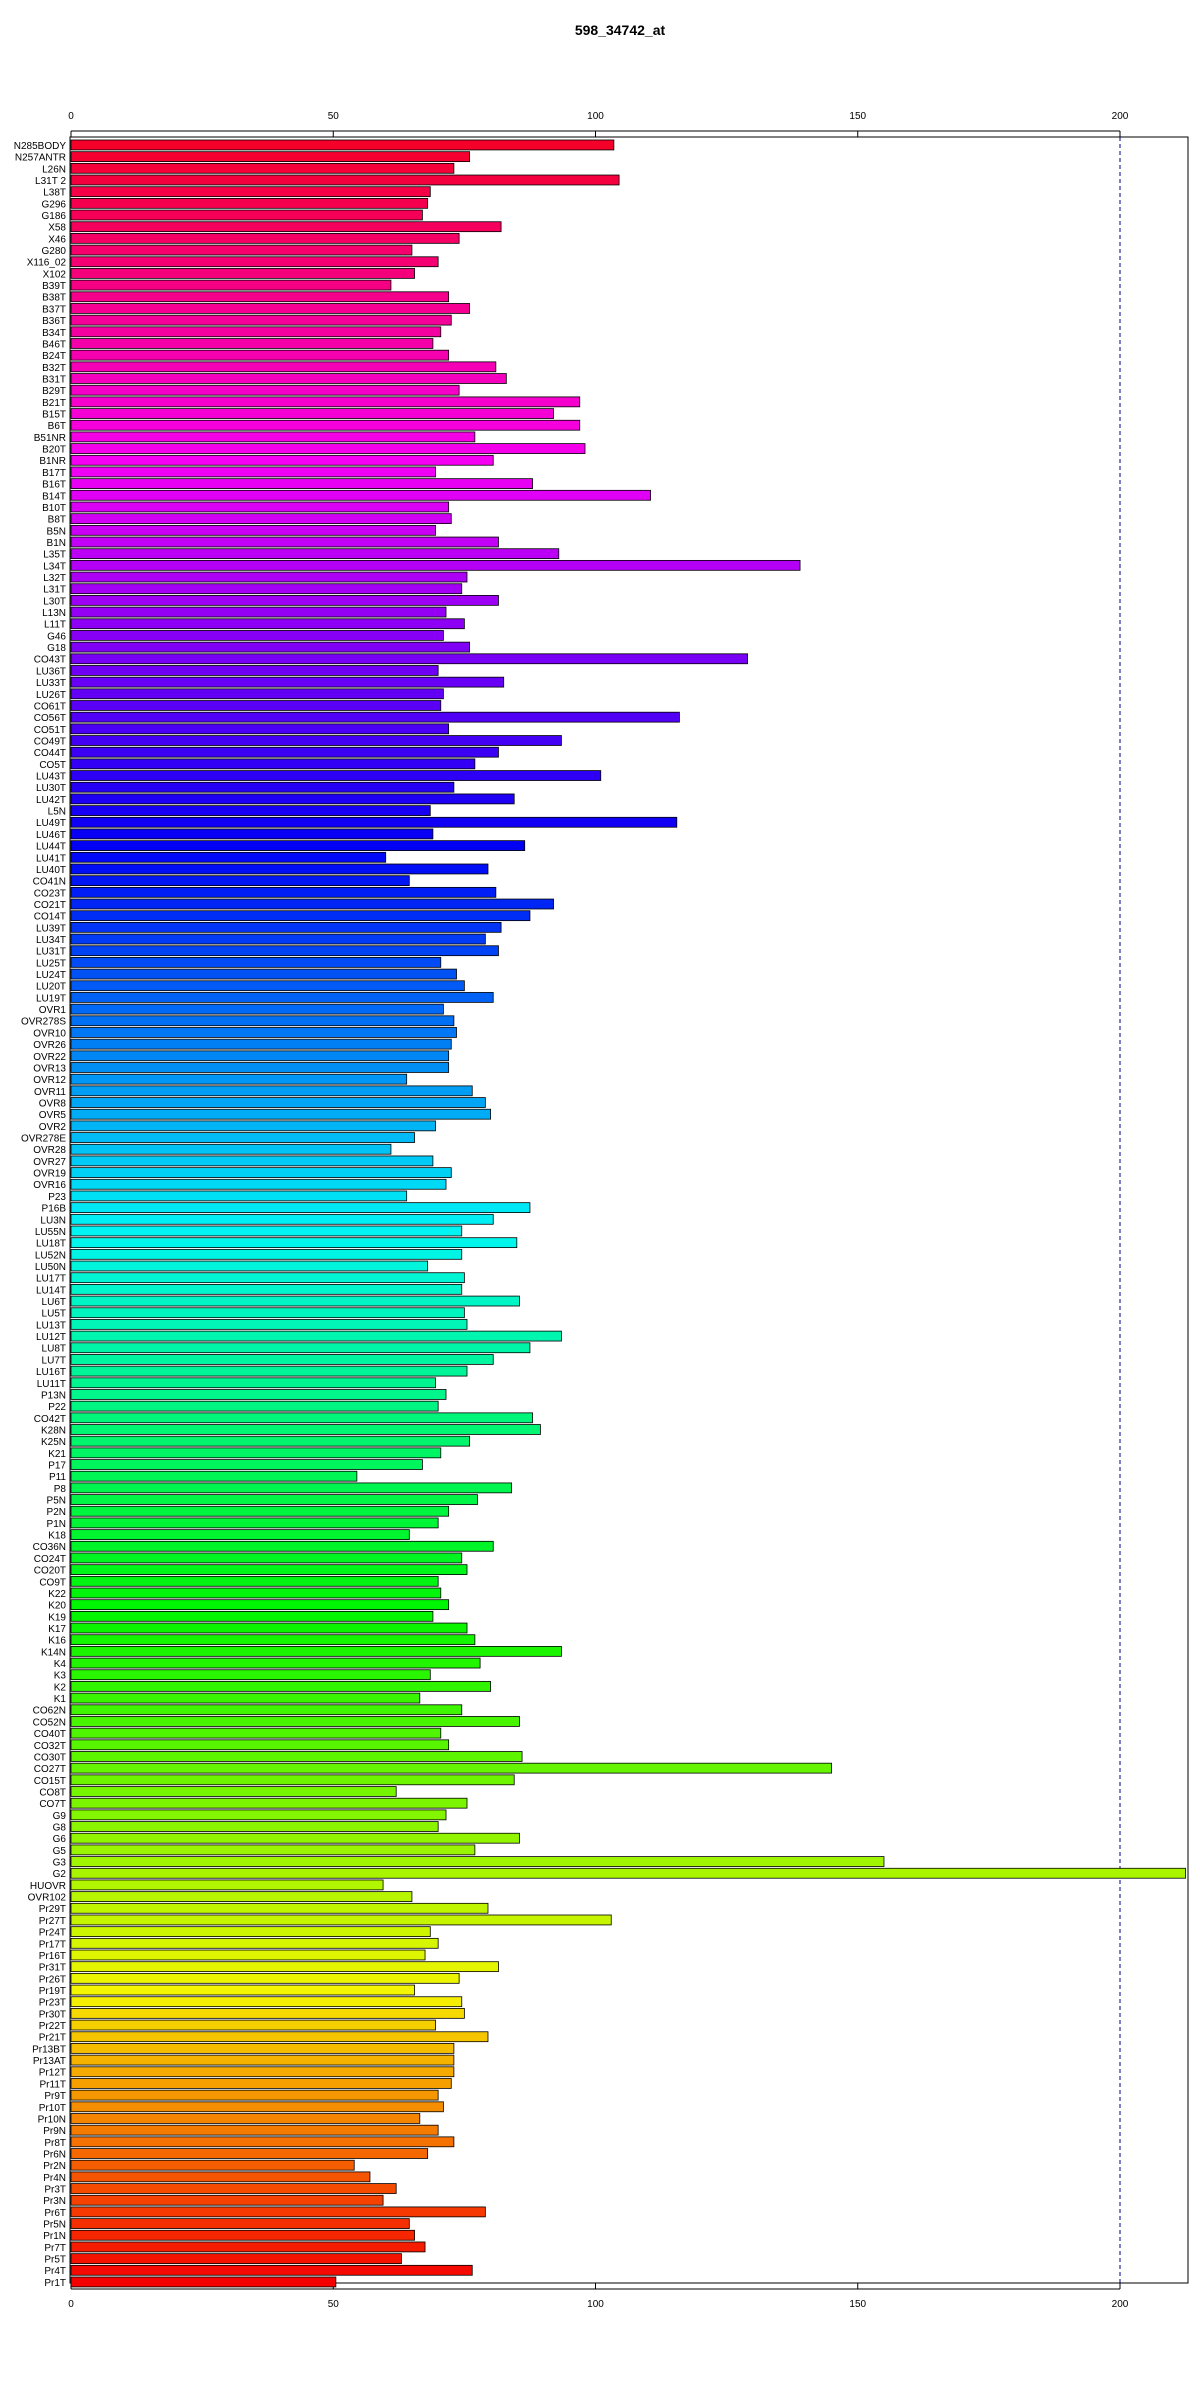 This screenshot has width=1200, height=2400. Describe the element at coordinates (52, 2014) in the screenshot. I see `category-label: Pr30T` at that location.